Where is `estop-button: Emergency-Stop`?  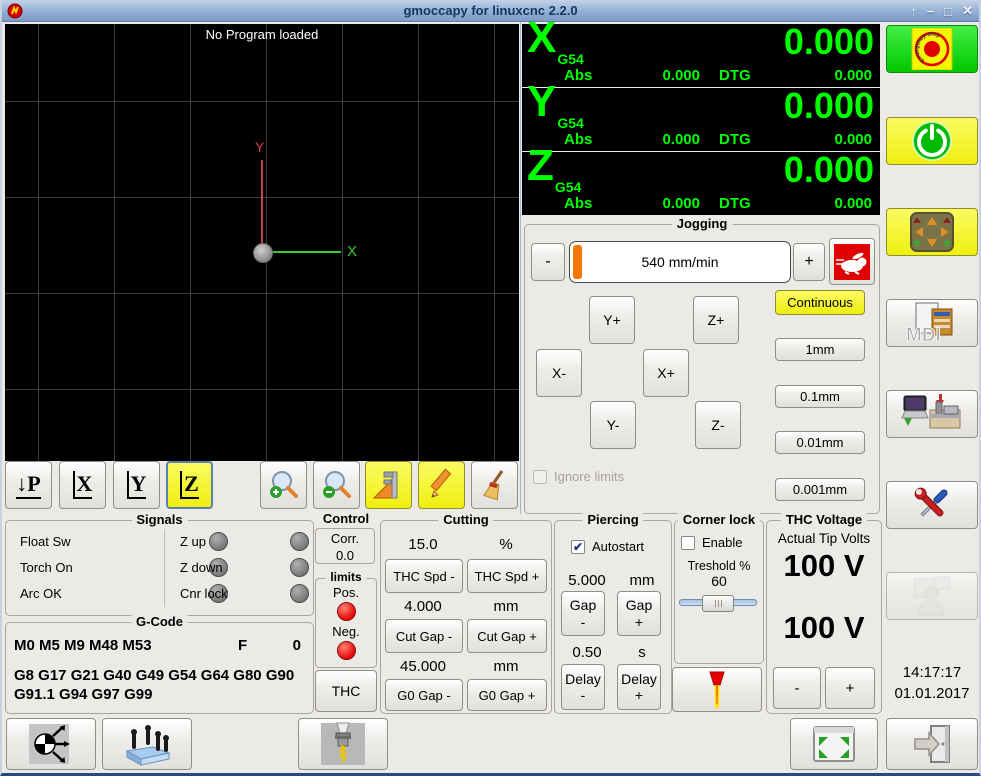
estop-button: Emergency-Stop is located at coordinates (932, 49).